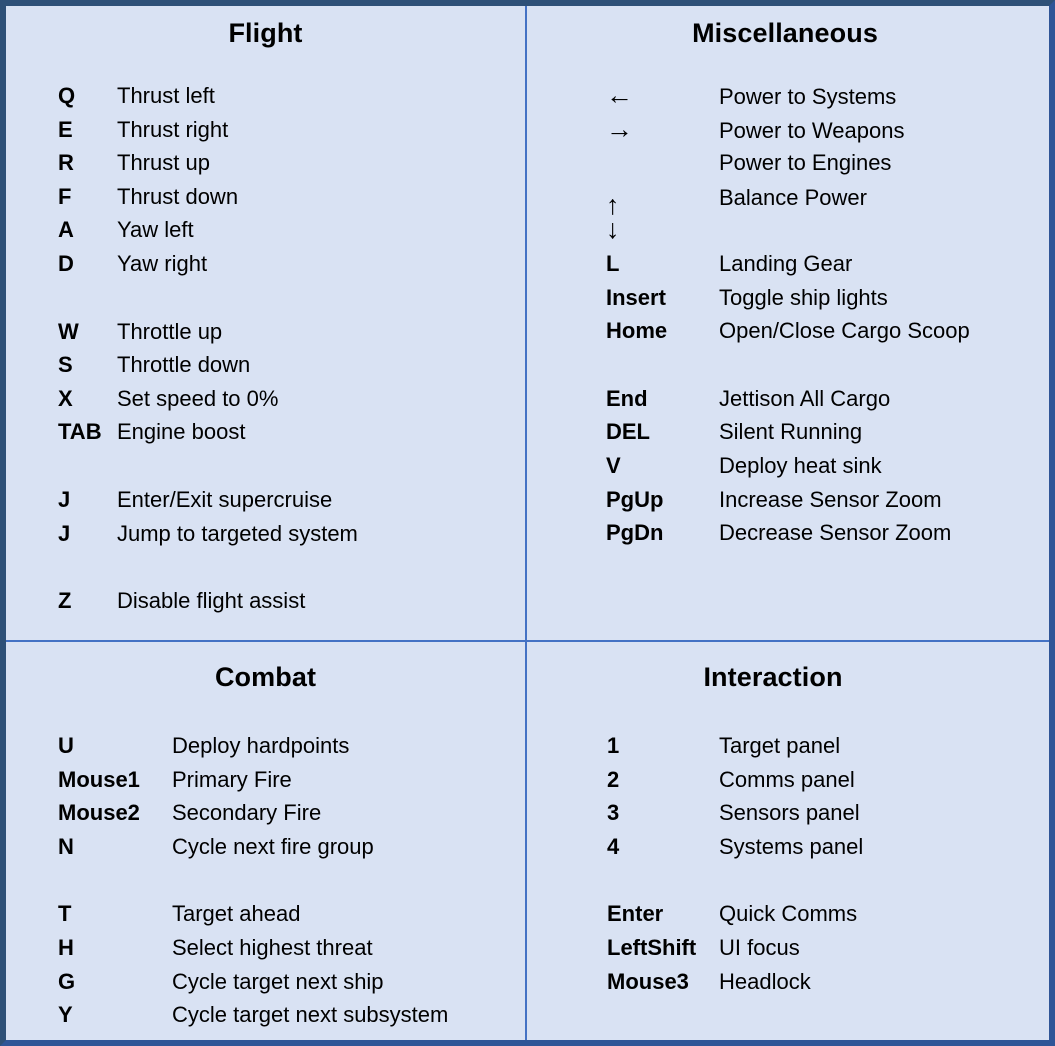  Describe the element at coordinates (291, 197) in the screenshot. I see `shortcut-row: F Thrust down` at that location.